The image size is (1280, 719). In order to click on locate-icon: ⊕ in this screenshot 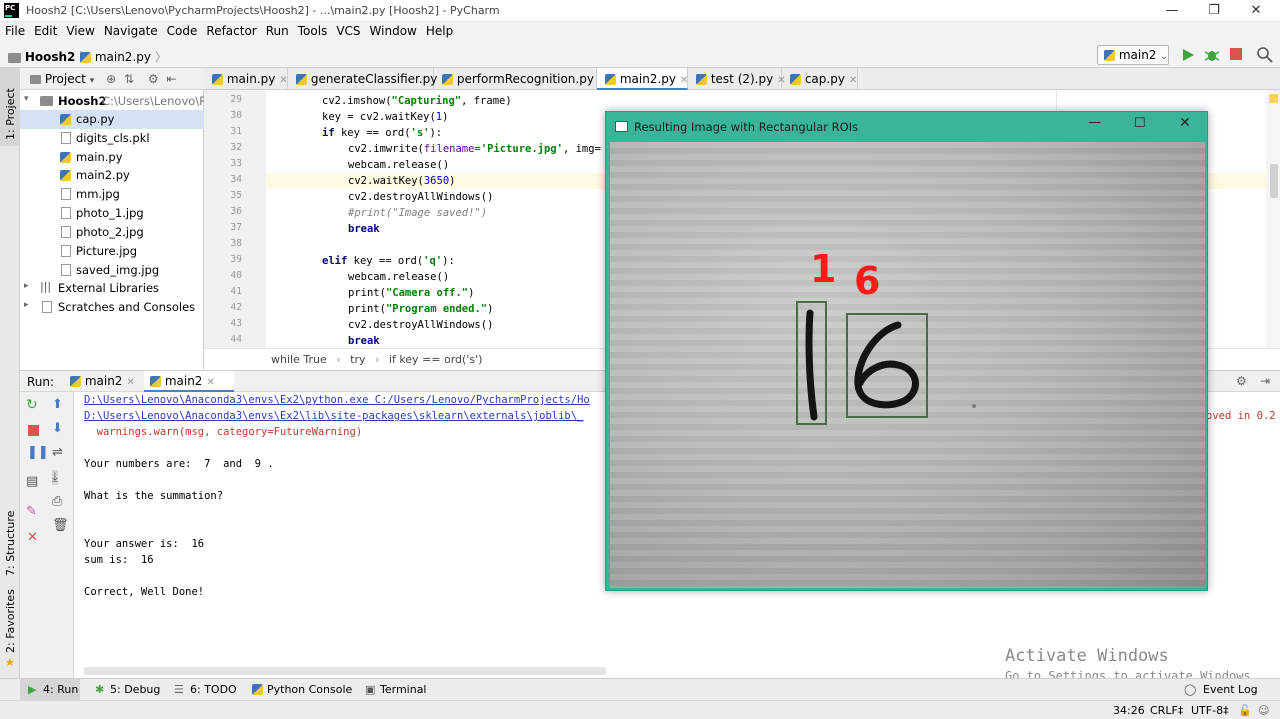, I will do `click(111, 79)`.